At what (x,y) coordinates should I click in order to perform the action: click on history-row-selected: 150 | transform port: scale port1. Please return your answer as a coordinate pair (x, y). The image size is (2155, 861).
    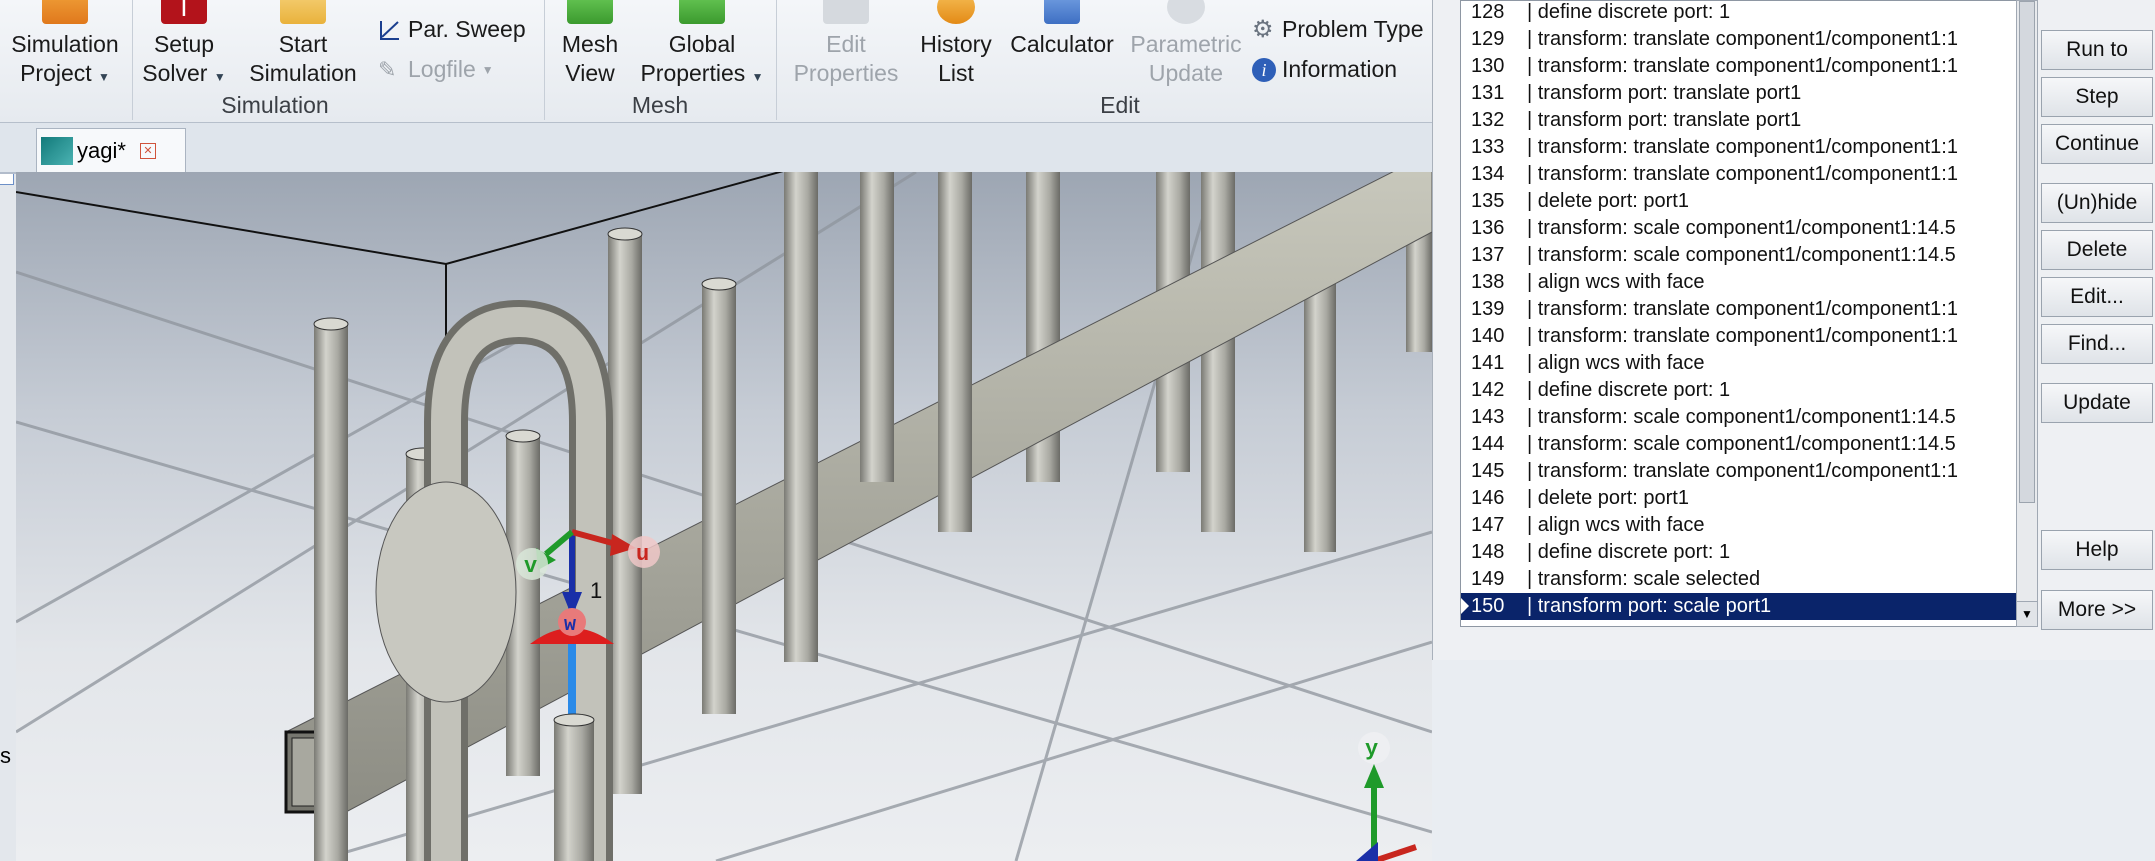
    Looking at the image, I should click on (1739, 606).